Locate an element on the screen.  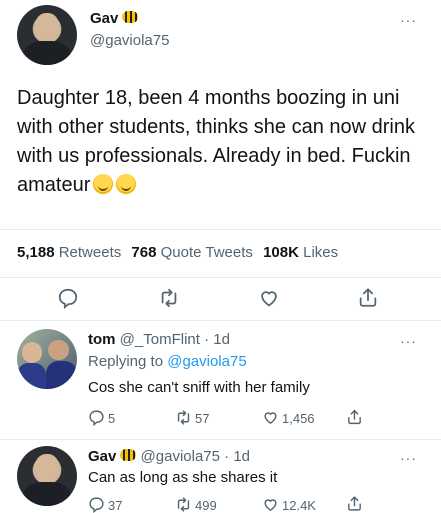
reply-text: Cos she can't sniff with her family is located at coordinates (199, 387).